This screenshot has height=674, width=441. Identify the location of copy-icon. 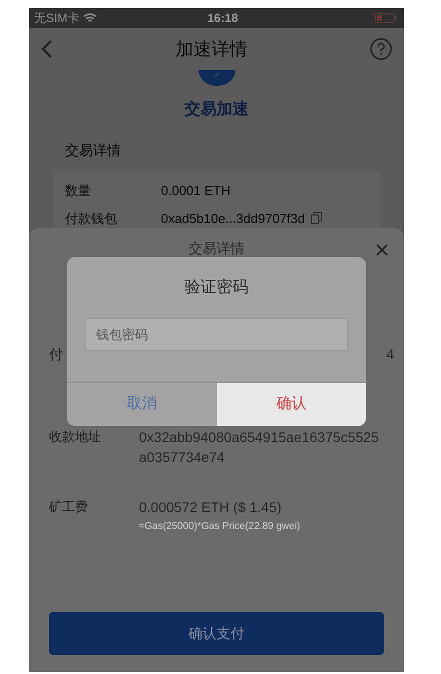
(316, 218).